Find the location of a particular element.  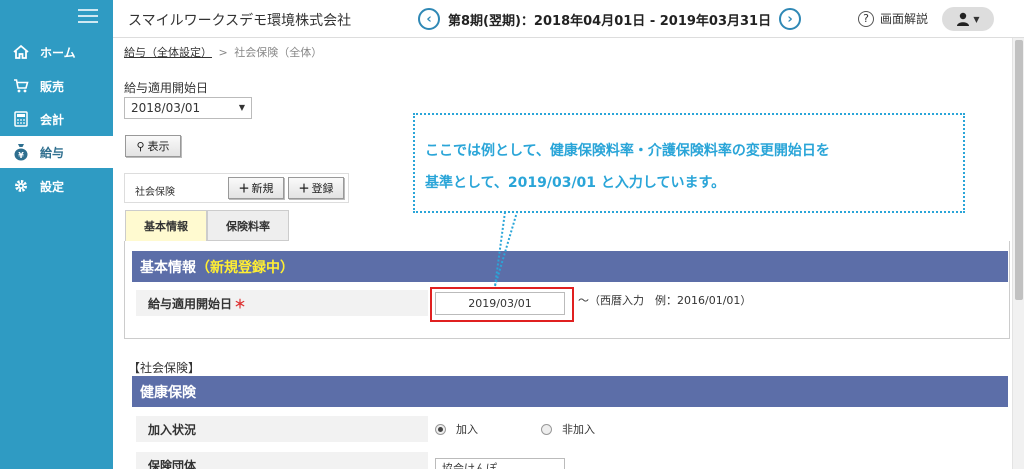

callout-line-2: 基準として、2019/03/01 と入力しています。 is located at coordinates (575, 183).